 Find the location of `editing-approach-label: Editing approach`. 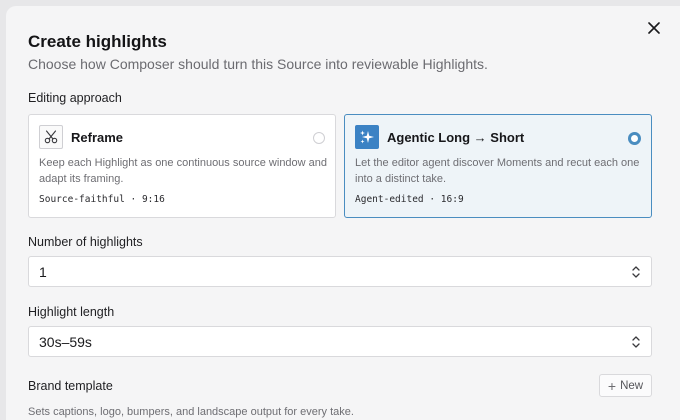

editing-approach-label: Editing approach is located at coordinates (75, 98).